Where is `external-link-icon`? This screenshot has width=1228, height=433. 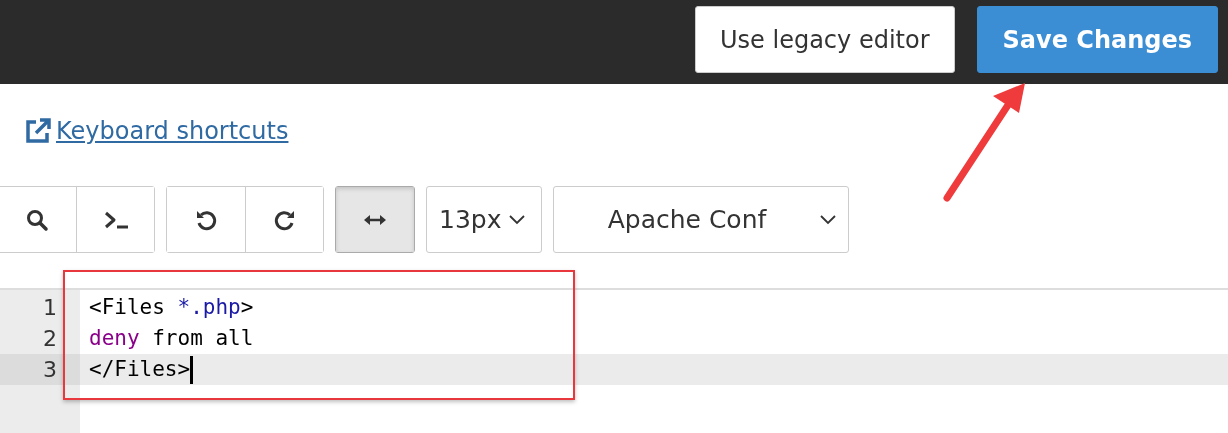 external-link-icon is located at coordinates (38, 131).